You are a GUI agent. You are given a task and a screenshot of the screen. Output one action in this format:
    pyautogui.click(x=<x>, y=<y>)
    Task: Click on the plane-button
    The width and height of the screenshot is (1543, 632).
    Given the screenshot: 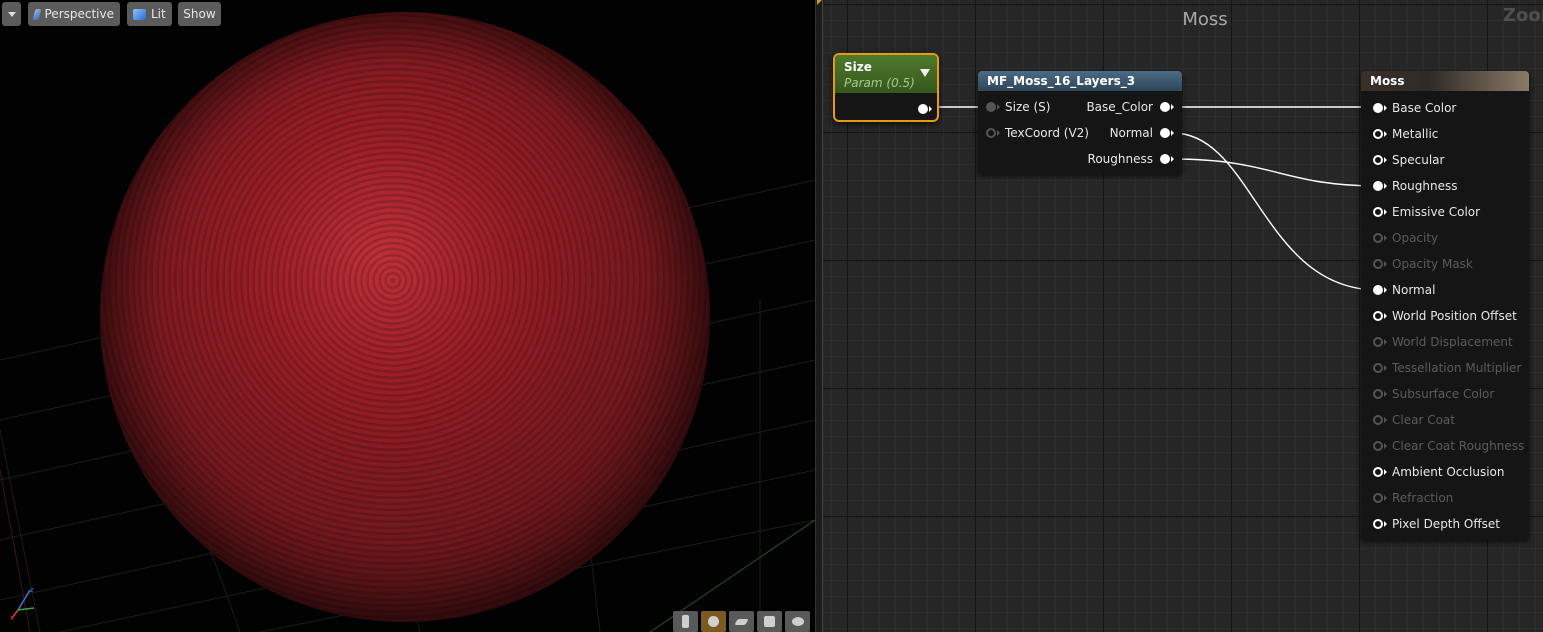 What is the action you would take?
    pyautogui.click(x=741, y=621)
    